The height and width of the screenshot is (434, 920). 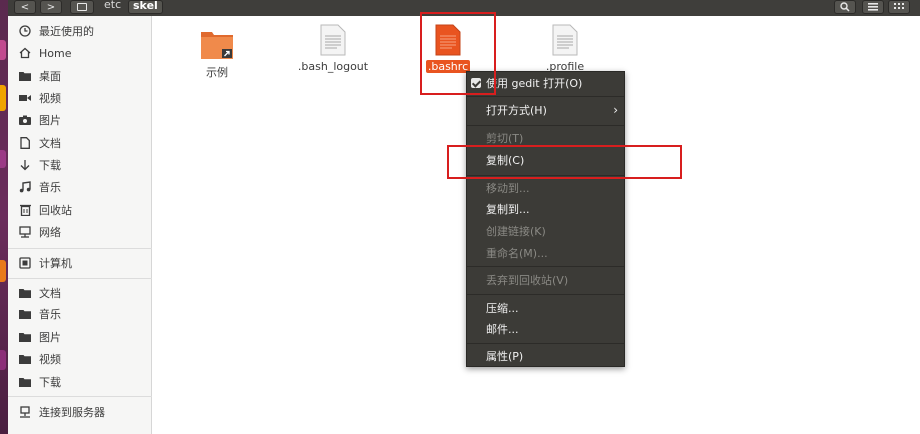 What do you see at coordinates (80, 143) in the screenshot?
I see `sidebar-item-documents: 文档` at bounding box center [80, 143].